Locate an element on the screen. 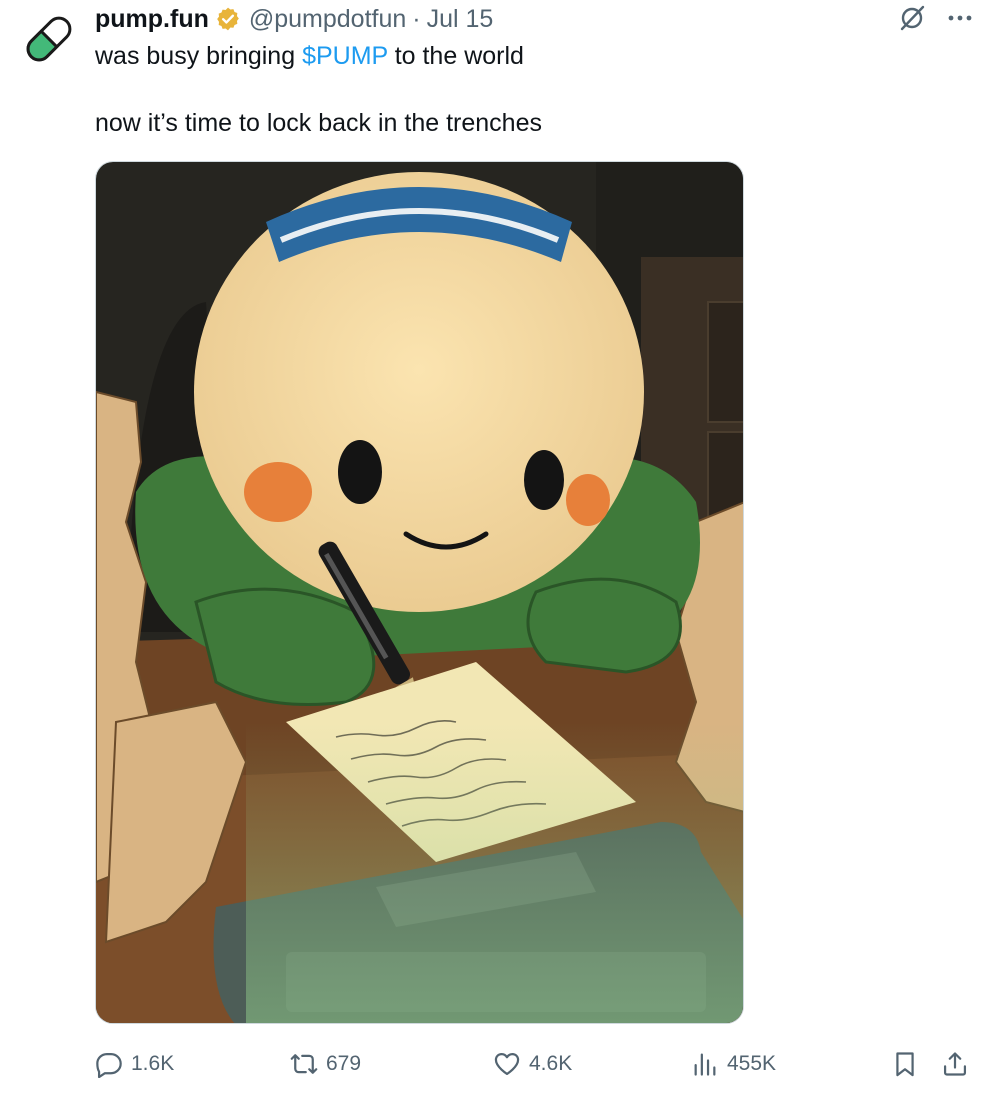 This screenshot has height=1100, width=1000. bookmark-icon is located at coordinates (905, 1064).